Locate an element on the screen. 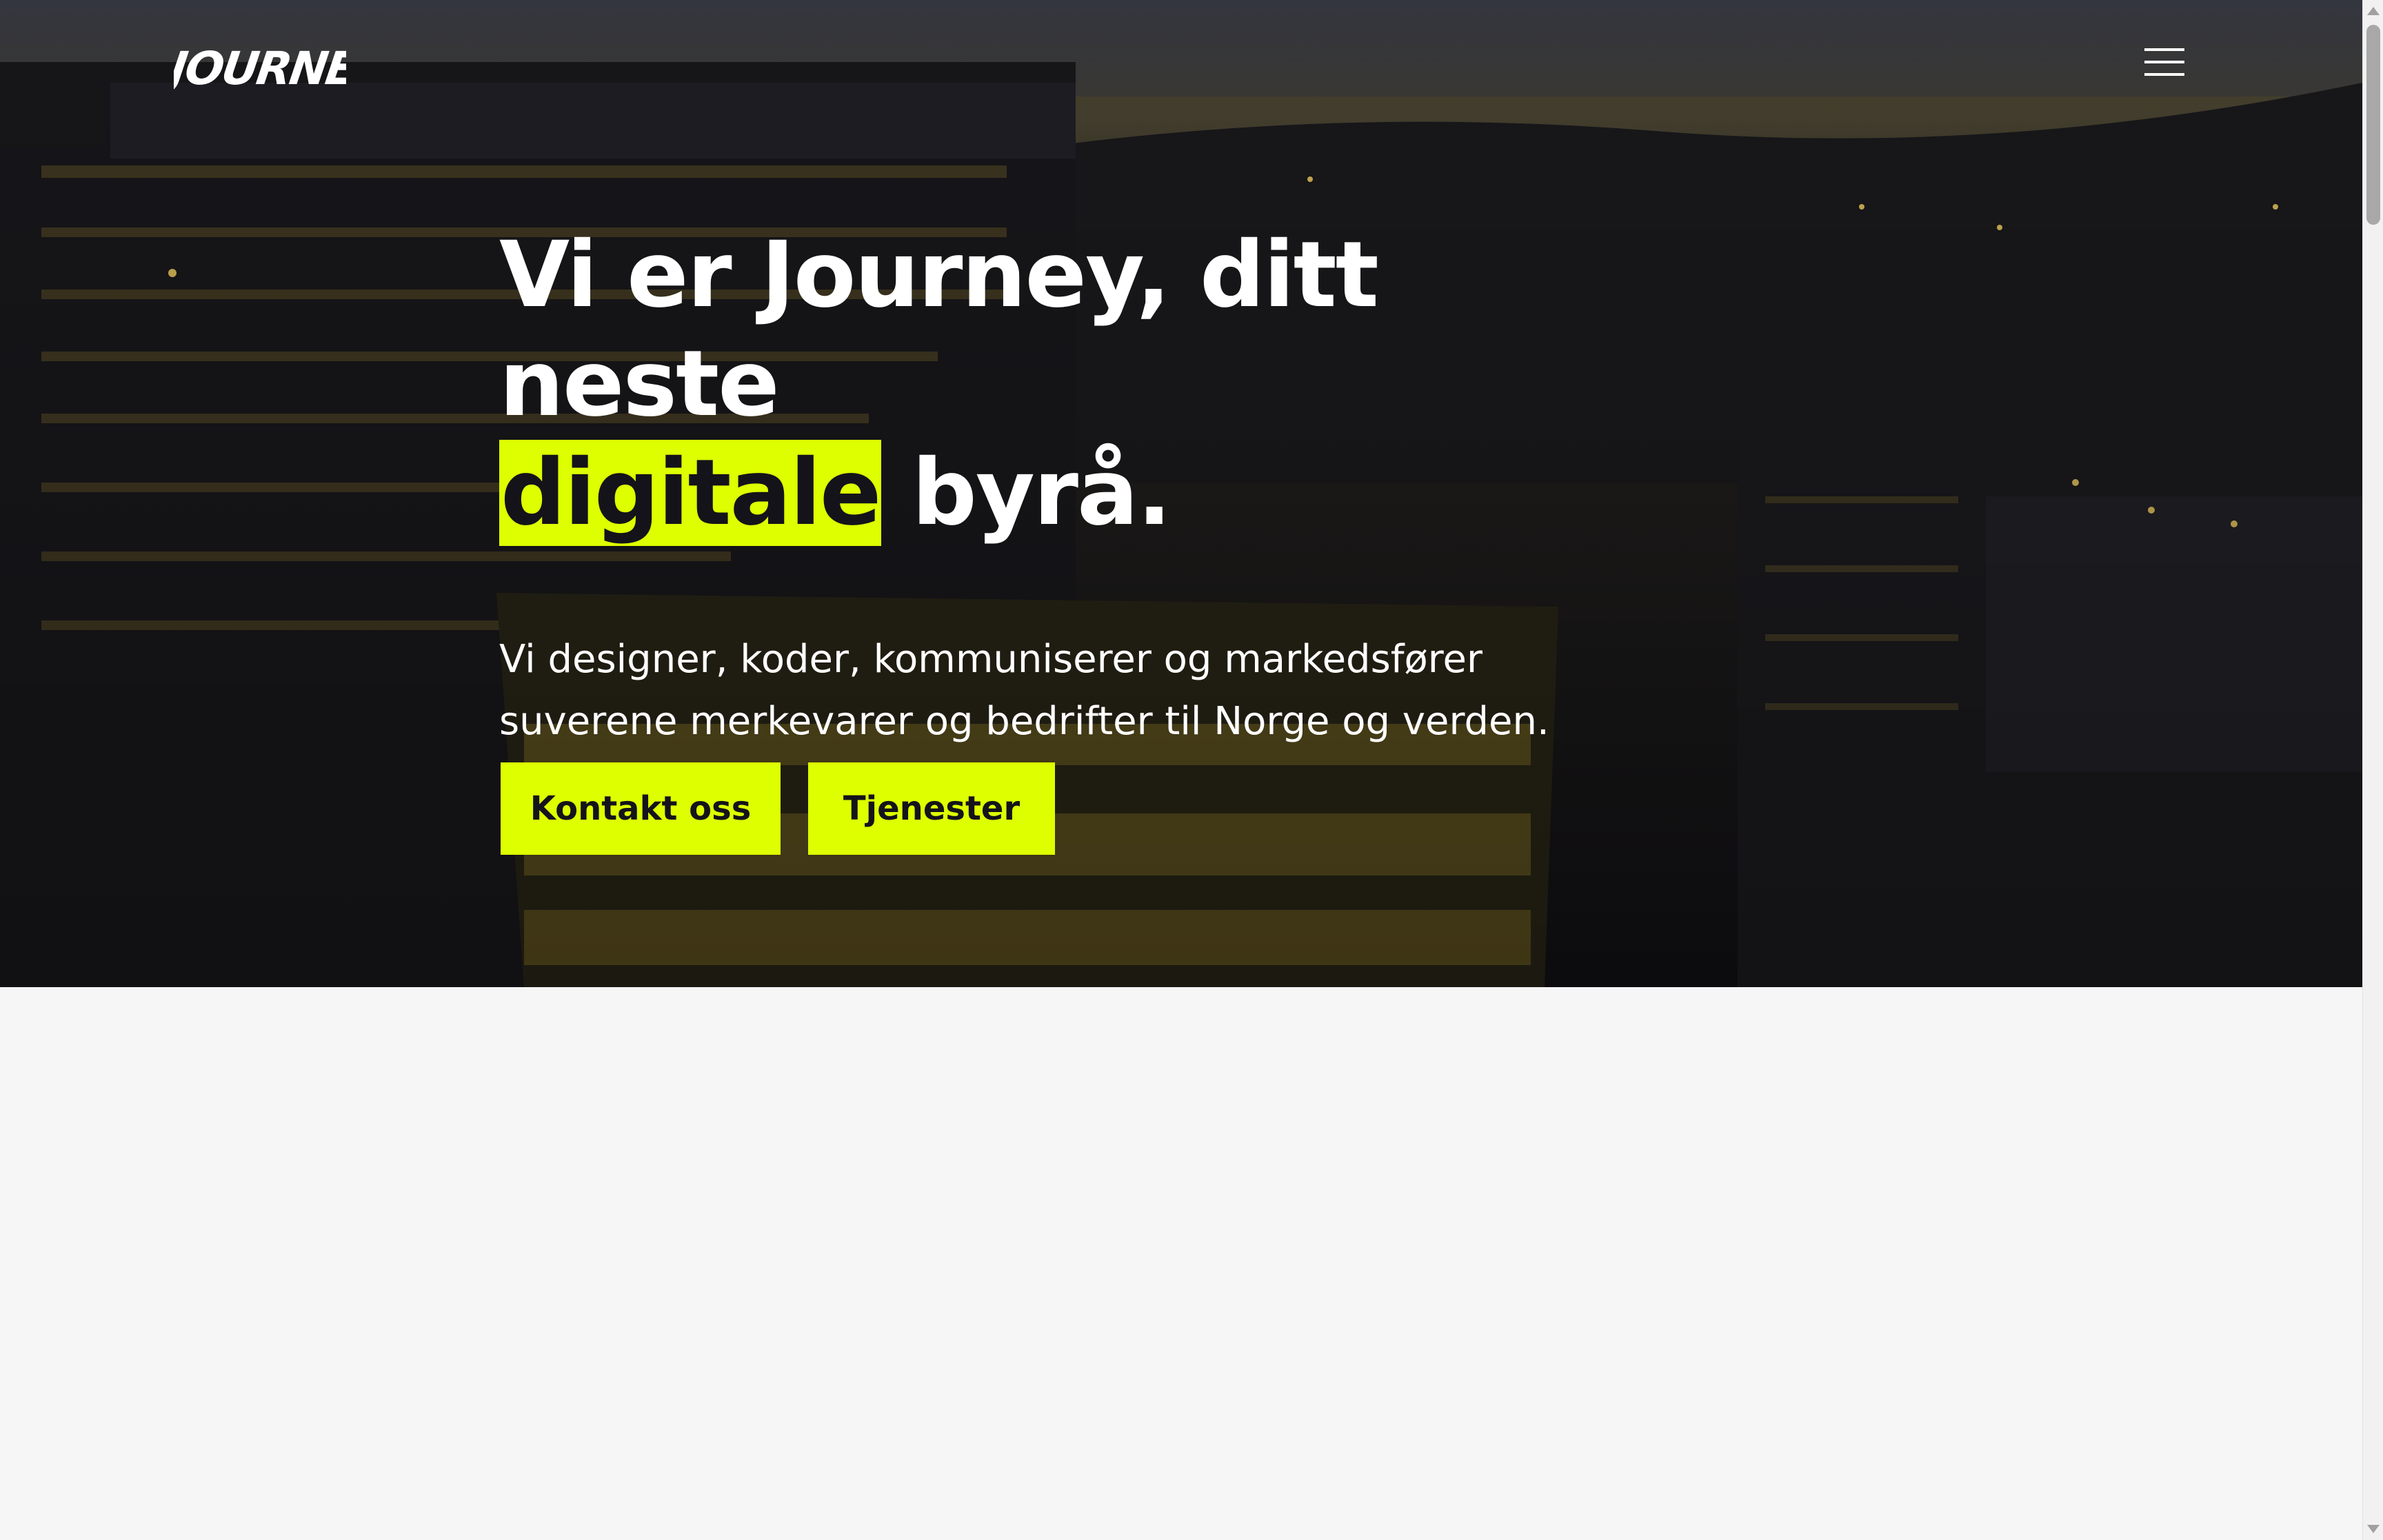  page-scrollbar is located at coordinates (2372, 770).